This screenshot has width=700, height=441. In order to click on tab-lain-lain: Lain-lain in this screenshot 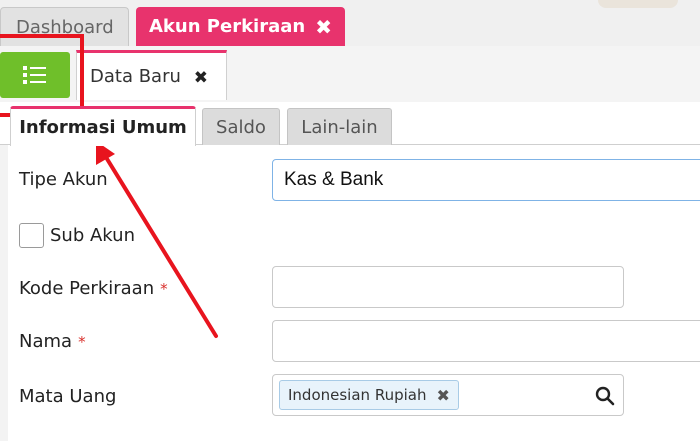, I will do `click(339, 126)`.